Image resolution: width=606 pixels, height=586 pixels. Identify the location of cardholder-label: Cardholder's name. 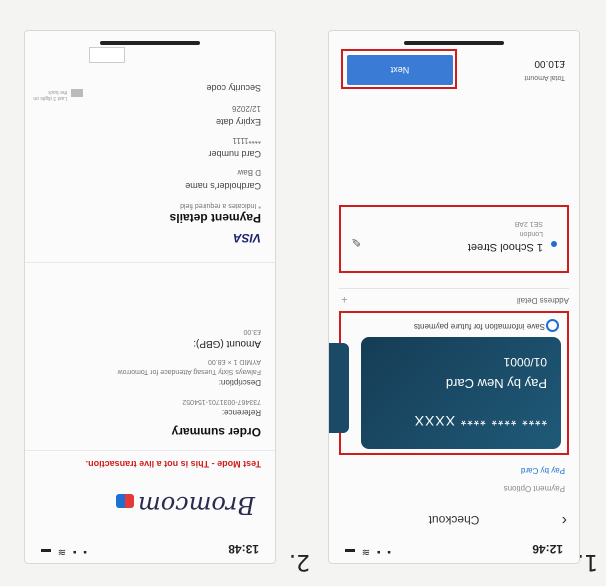
(223, 186).